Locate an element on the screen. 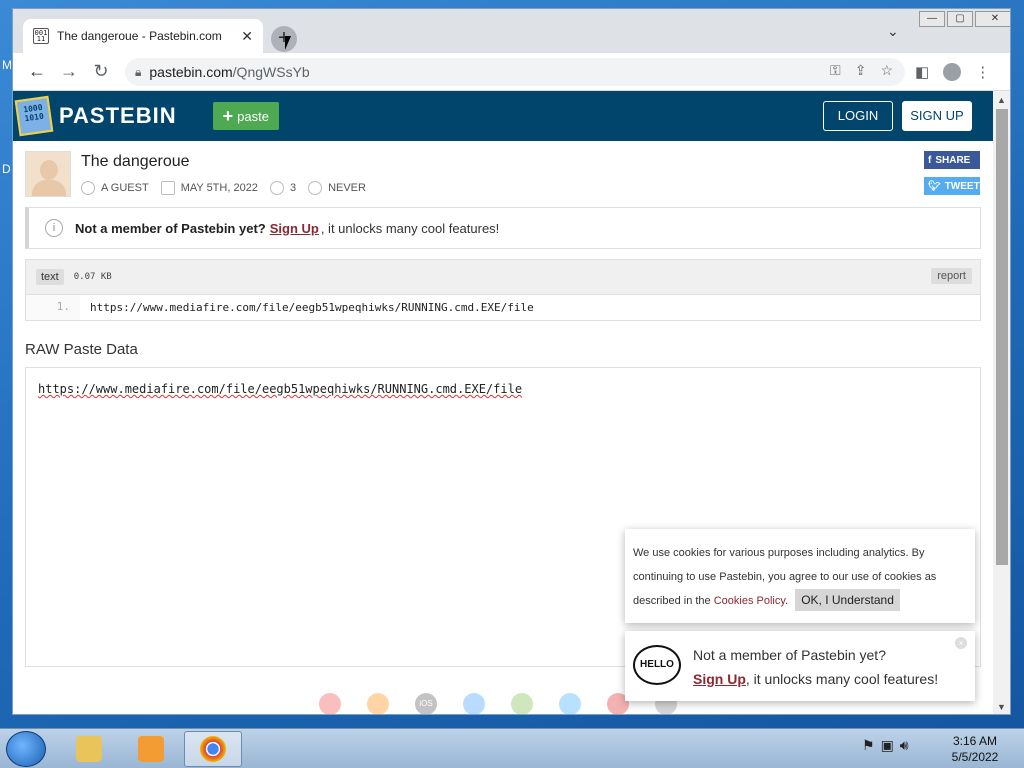  network-icon: ▣ is located at coordinates (887, 745).